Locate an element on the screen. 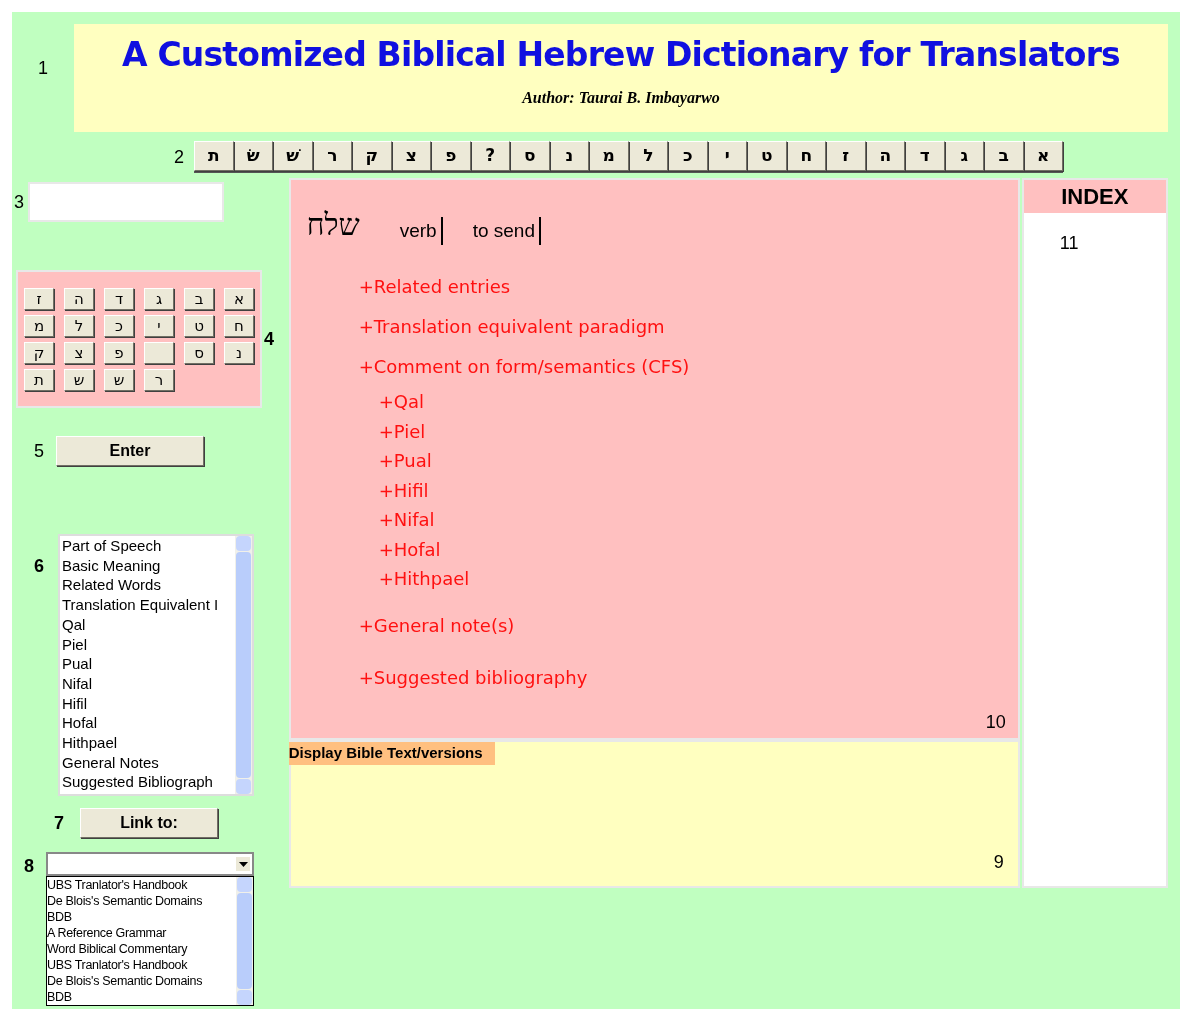  list-item: Pual is located at coordinates (148, 664).